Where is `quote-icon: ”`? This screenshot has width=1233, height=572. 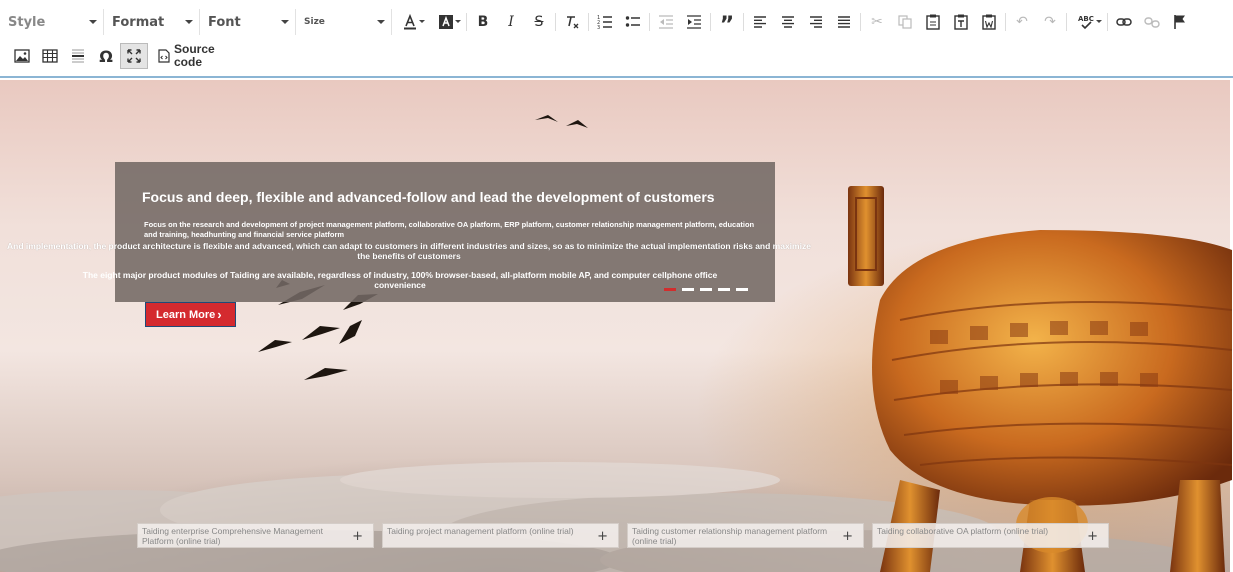 quote-icon: ” is located at coordinates (727, 25).